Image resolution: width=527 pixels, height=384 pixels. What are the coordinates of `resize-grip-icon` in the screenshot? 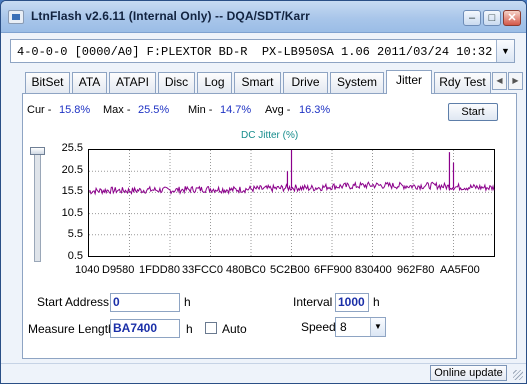 It's located at (518, 375).